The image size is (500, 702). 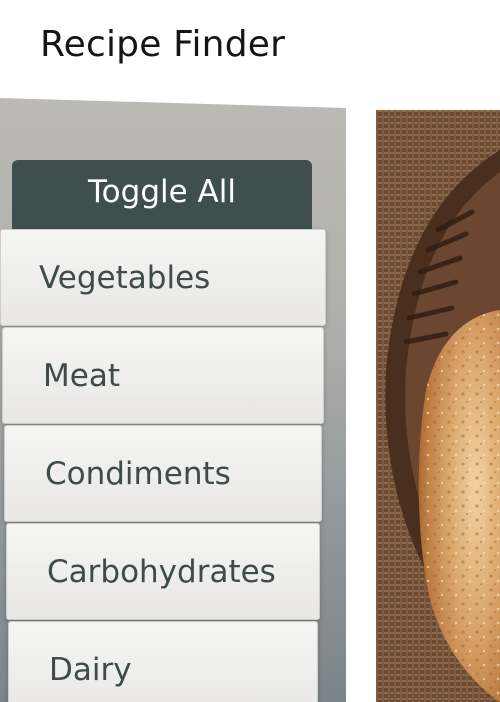 What do you see at coordinates (162, 196) in the screenshot?
I see `toggle-all-button: Toggle All` at bounding box center [162, 196].